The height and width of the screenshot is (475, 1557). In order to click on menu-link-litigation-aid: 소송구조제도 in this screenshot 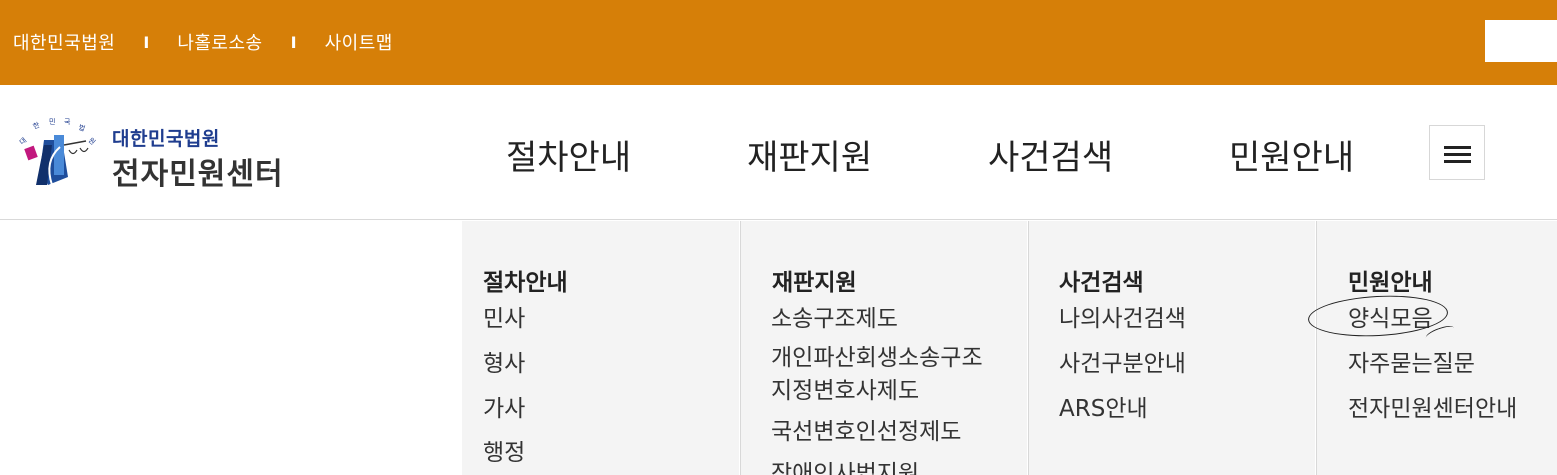, I will do `click(834, 319)`.